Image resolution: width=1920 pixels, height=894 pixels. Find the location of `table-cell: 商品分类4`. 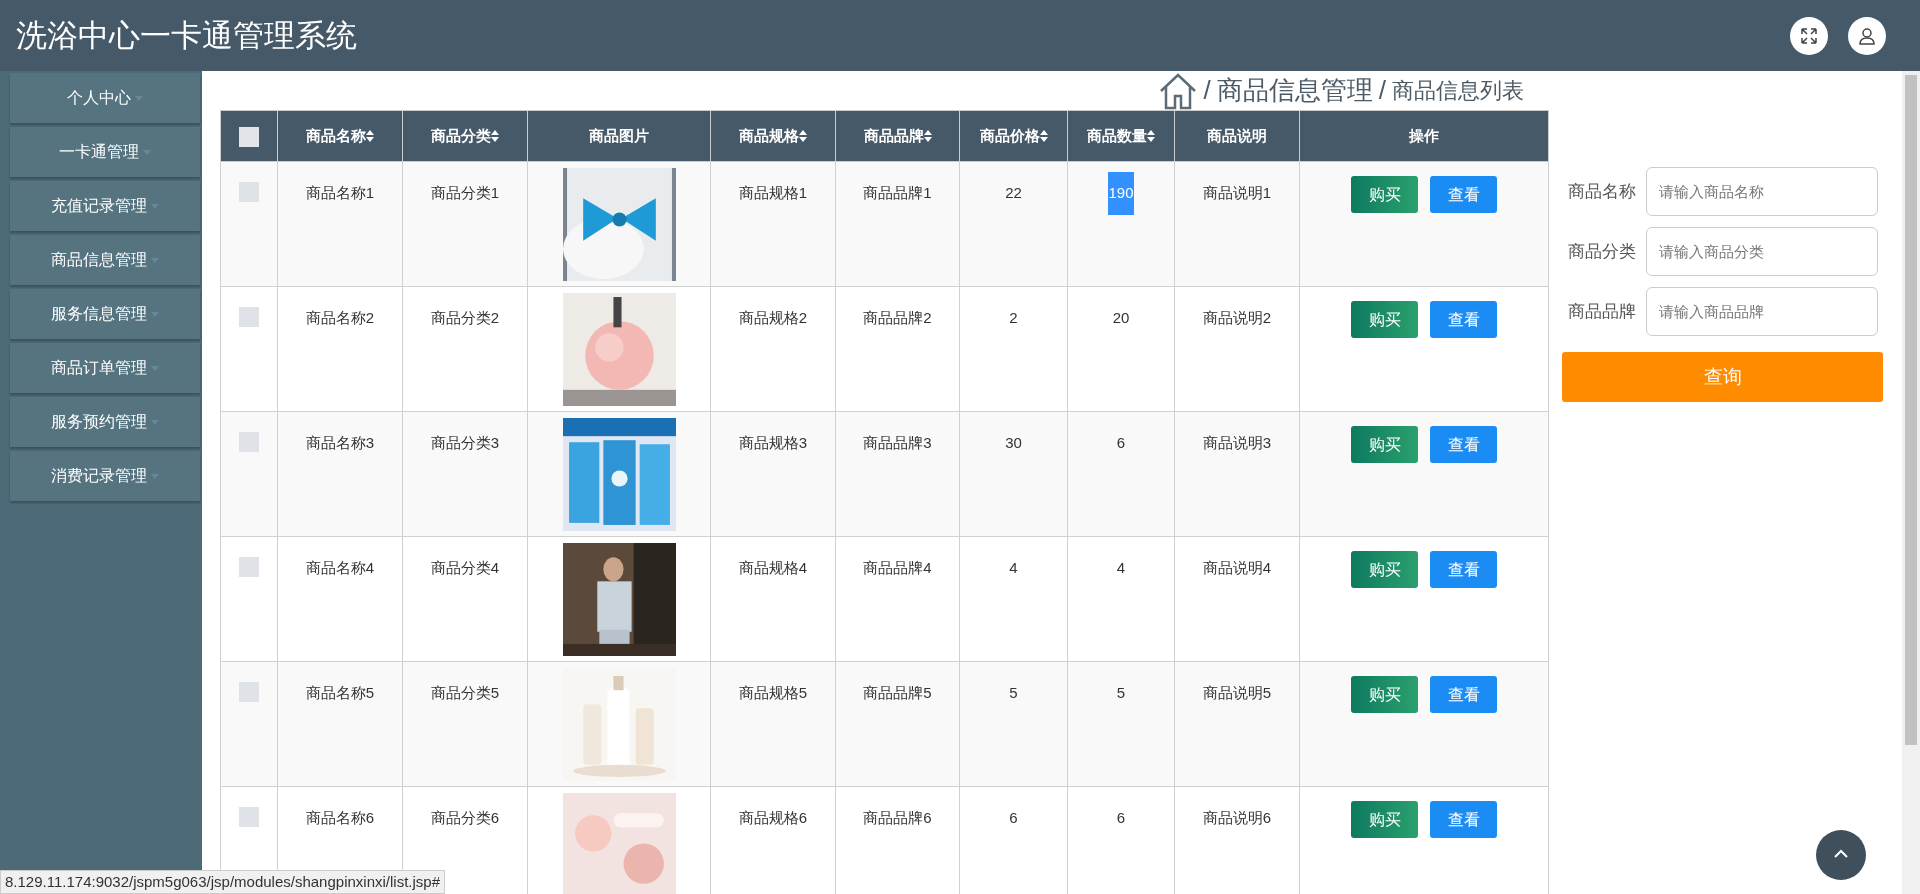

table-cell: 商品分类4 is located at coordinates (465, 567).